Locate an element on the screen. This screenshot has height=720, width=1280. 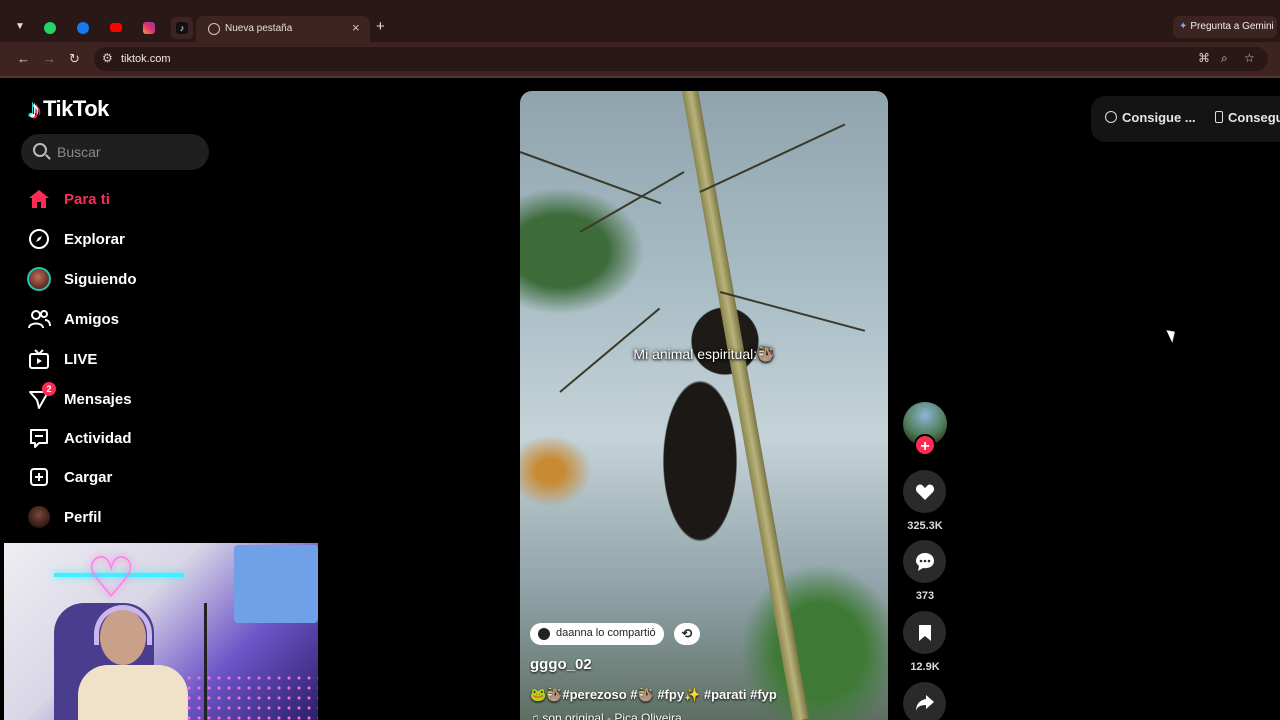
new-tab-button: + is located at coordinates (380, 26).